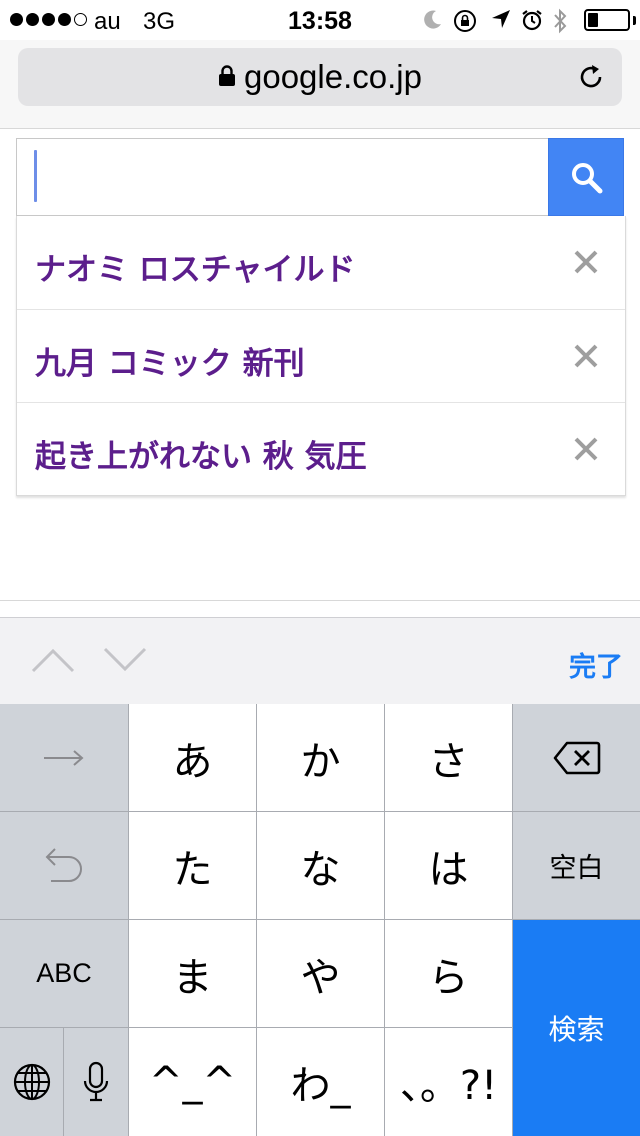 The height and width of the screenshot is (1136, 640). Describe the element at coordinates (282, 177) in the screenshot. I see `search-input` at that location.